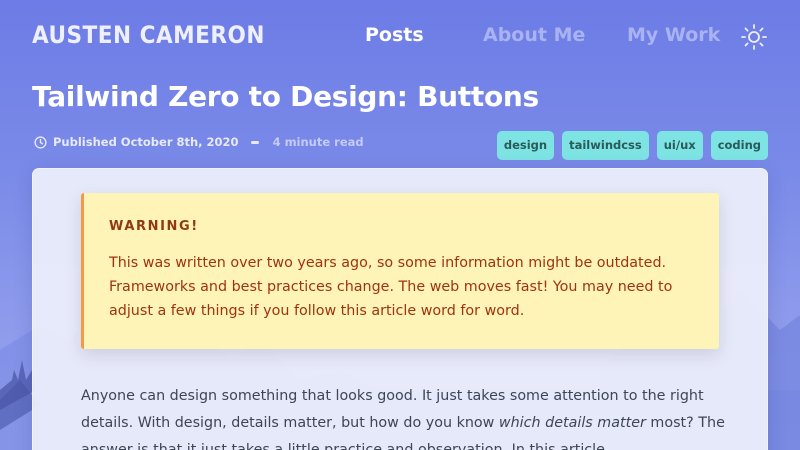  I want to click on clock-icon, so click(40, 142).